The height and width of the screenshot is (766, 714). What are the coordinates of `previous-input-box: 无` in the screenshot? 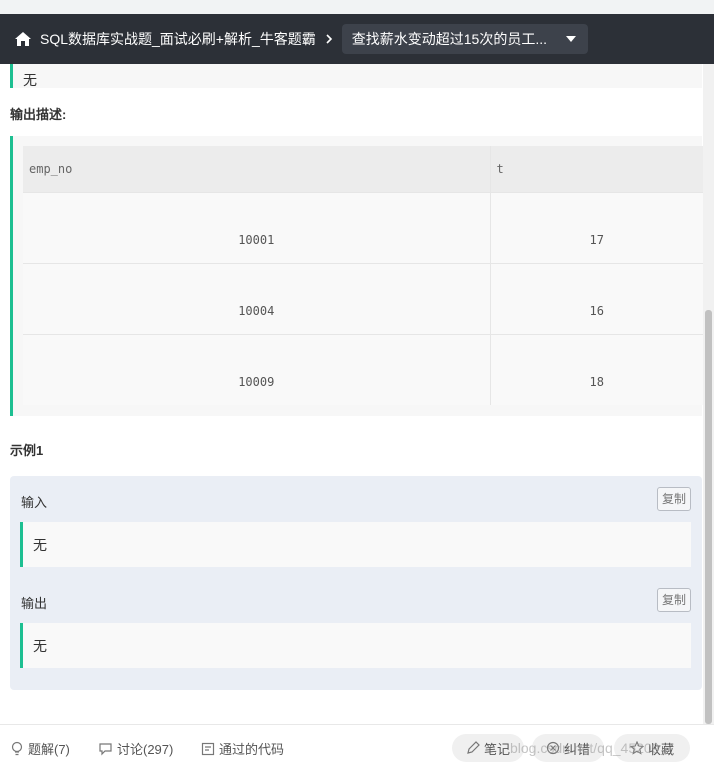 It's located at (356, 76).